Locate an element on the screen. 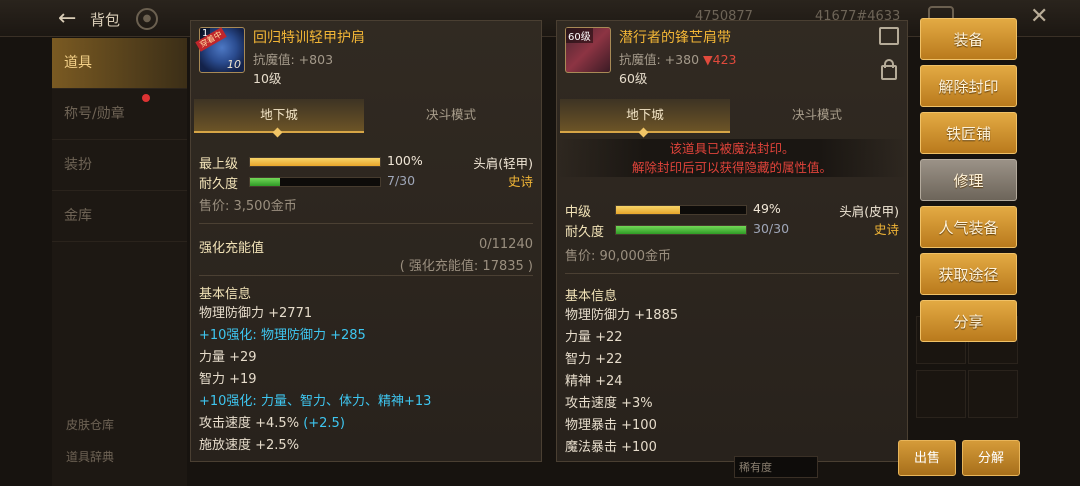 The height and width of the screenshot is (486, 1080). icon-tag: 60级 is located at coordinates (579, 35).